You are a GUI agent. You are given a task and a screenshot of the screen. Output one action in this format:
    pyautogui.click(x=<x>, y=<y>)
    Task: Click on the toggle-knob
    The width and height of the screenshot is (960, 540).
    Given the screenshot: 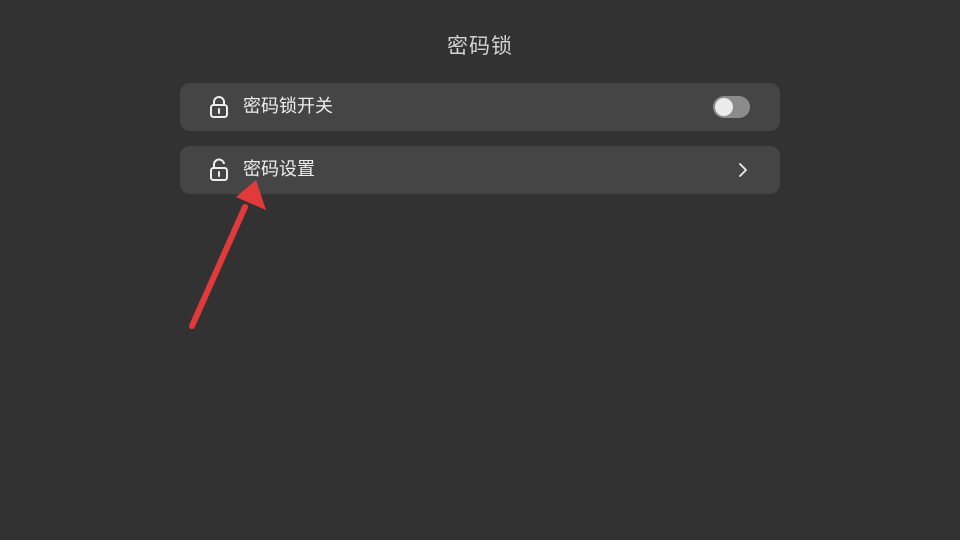 What is the action you would take?
    pyautogui.click(x=724, y=107)
    